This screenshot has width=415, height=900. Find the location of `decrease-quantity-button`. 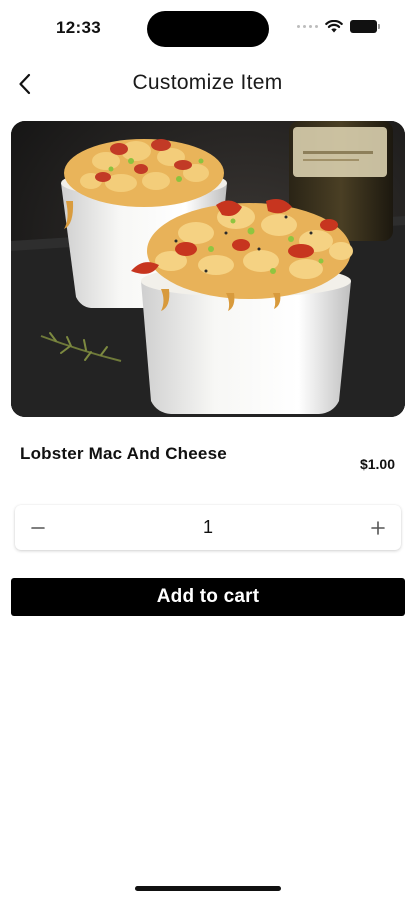

decrease-quantity-button is located at coordinates (38, 527).